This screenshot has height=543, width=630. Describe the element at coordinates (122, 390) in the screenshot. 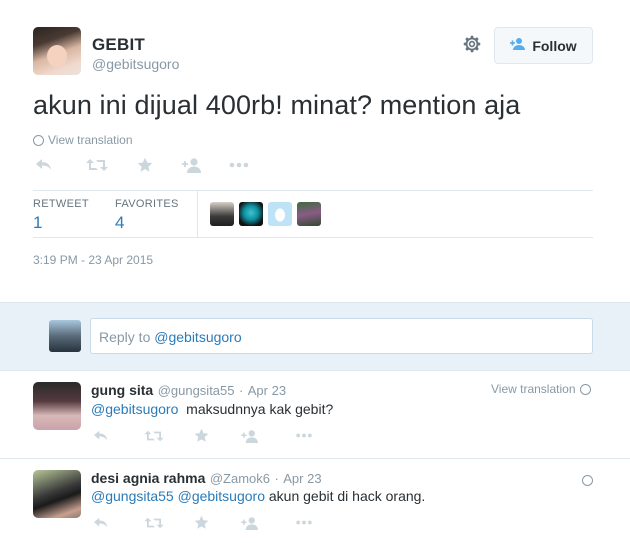

I see `reply-author-name: gung sita` at that location.